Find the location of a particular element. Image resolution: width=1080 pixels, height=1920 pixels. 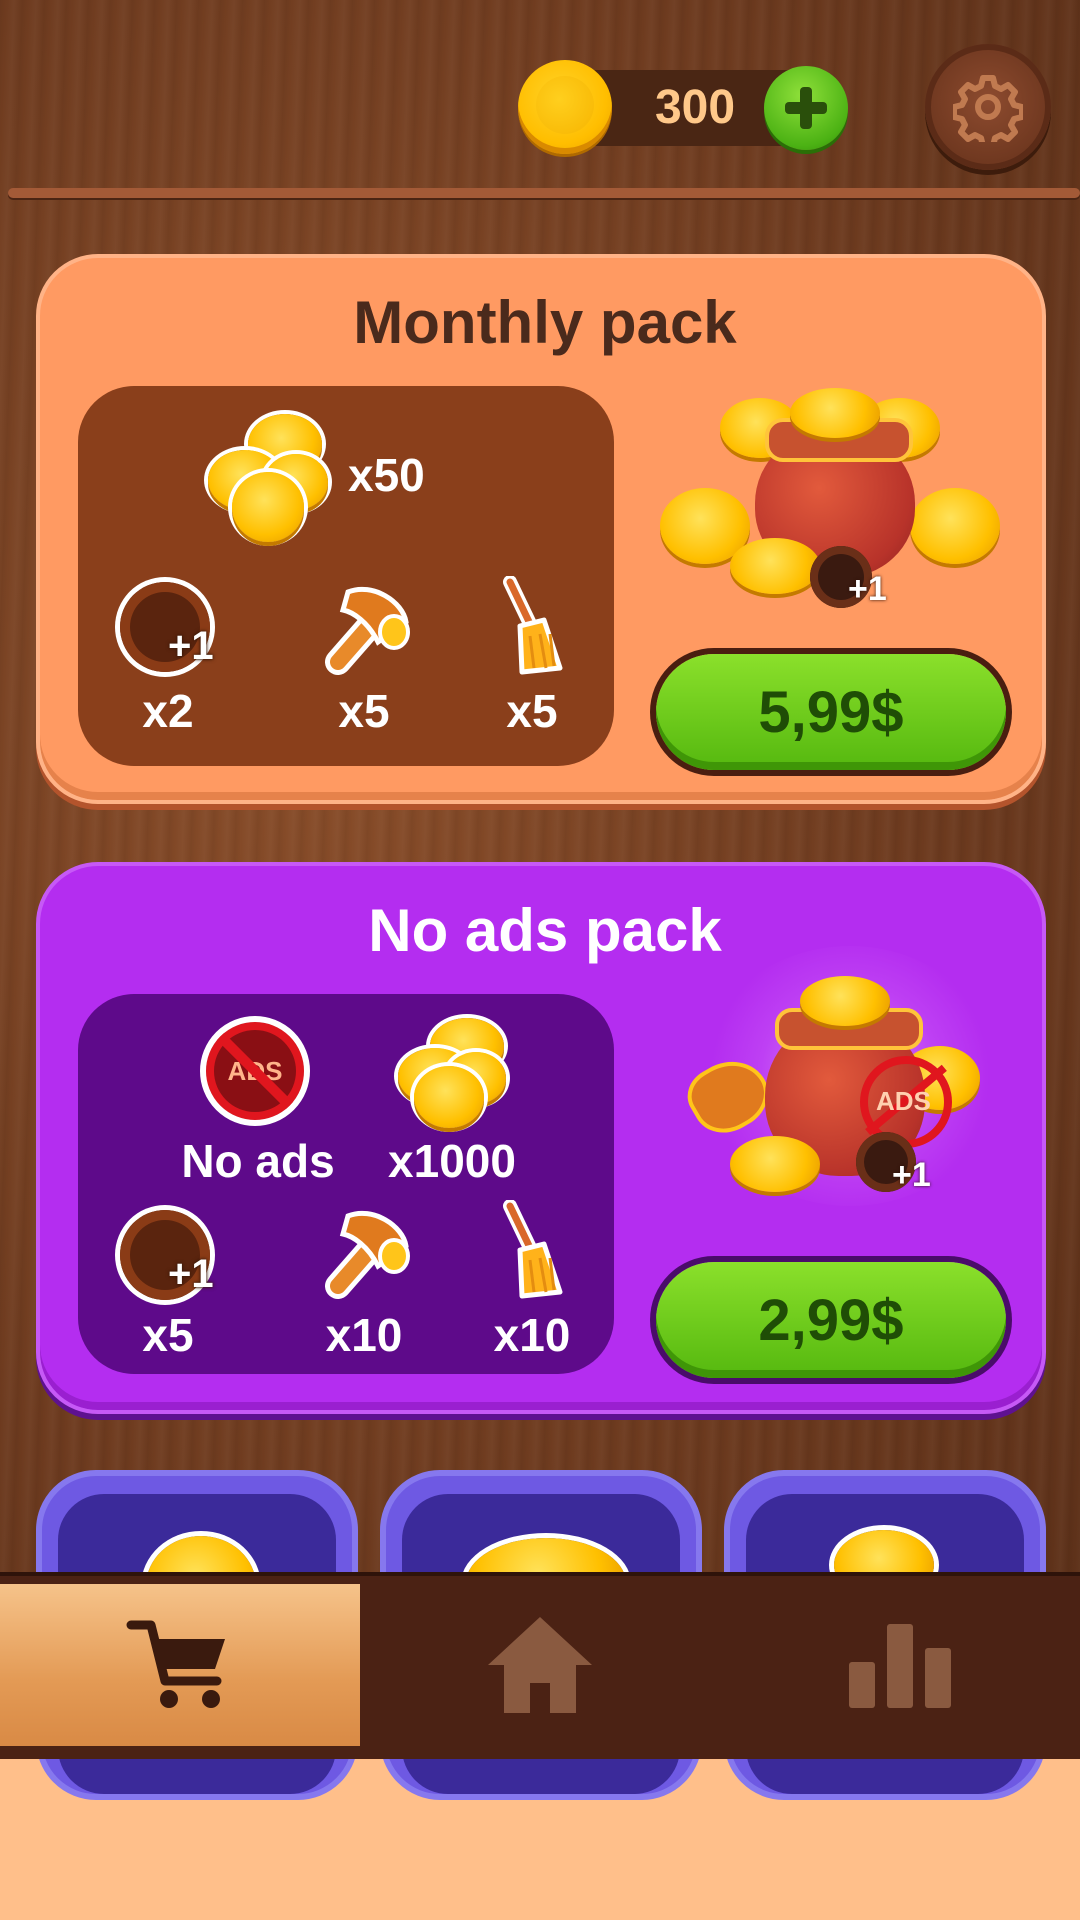

no-ads-treasure-bag-image: ADS +1 is located at coordinates (844, 1076).